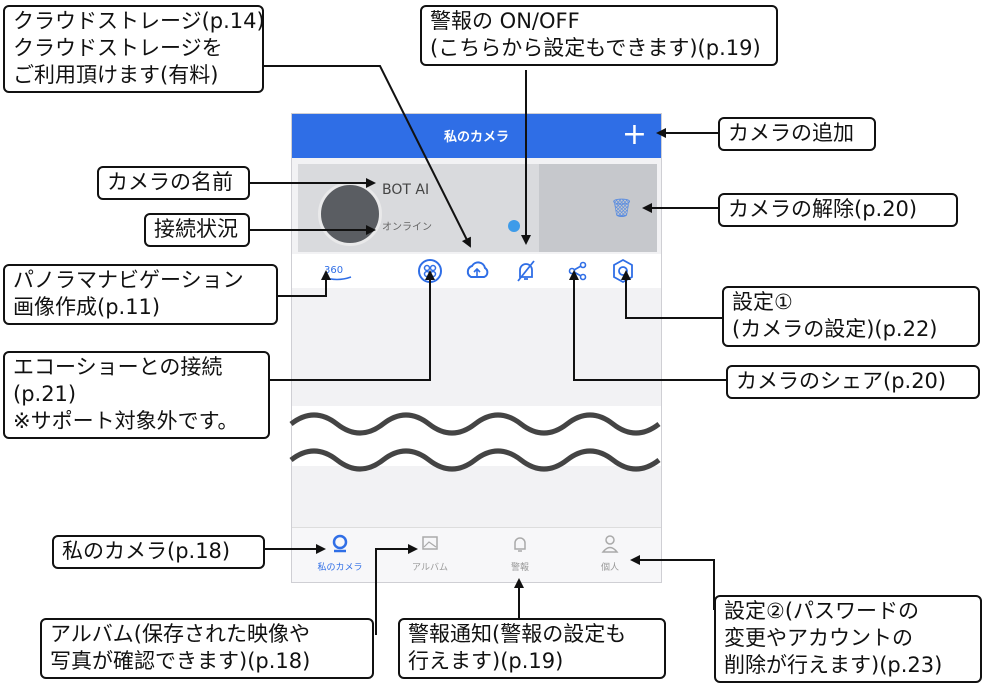  Describe the element at coordinates (823, 209) in the screenshot. I see `callout-text: カメラの解除(p.20)` at that location.